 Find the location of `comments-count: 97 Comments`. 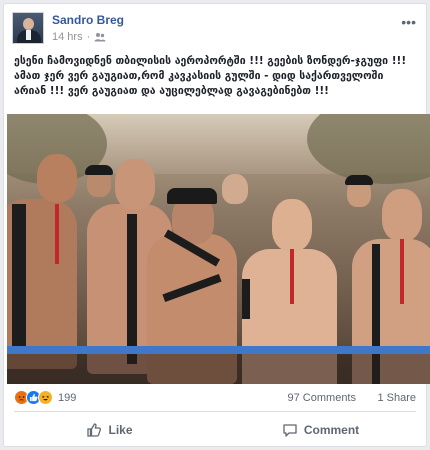

comments-count: 97 Comments is located at coordinates (322, 398).